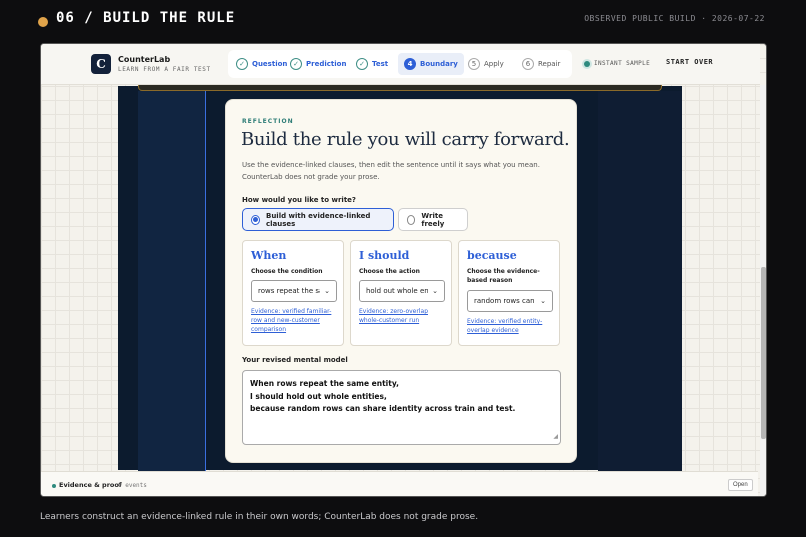 The image size is (806, 537). What do you see at coordinates (146, 18) in the screenshot?
I see `page-title: 06 / BUILD THE RULE` at bounding box center [146, 18].